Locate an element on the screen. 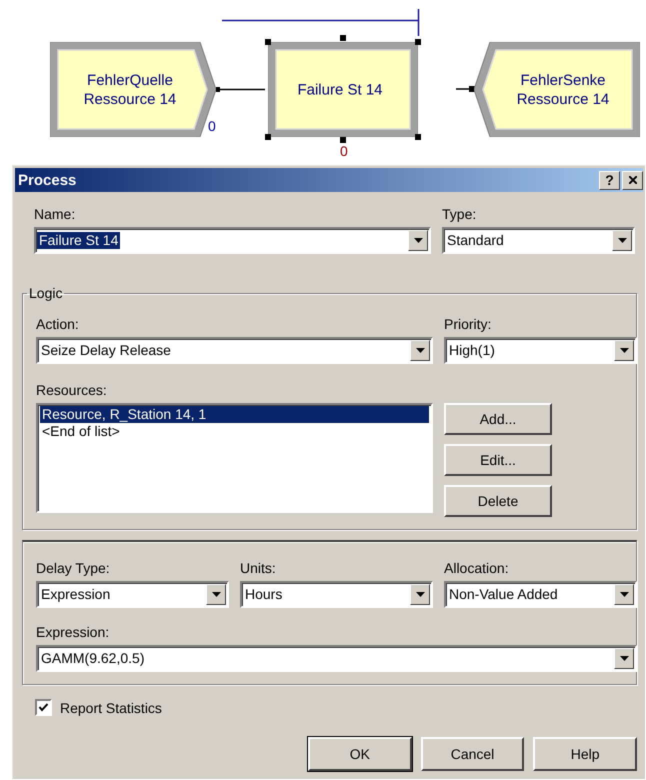  close-icon is located at coordinates (632, 180).